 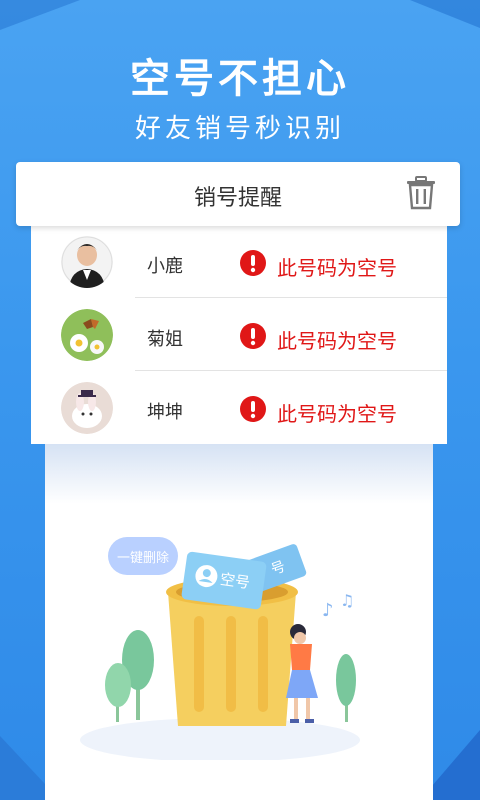 What do you see at coordinates (239, 129) in the screenshot?
I see `hero-subtitle: 好友销号秒识别` at bounding box center [239, 129].